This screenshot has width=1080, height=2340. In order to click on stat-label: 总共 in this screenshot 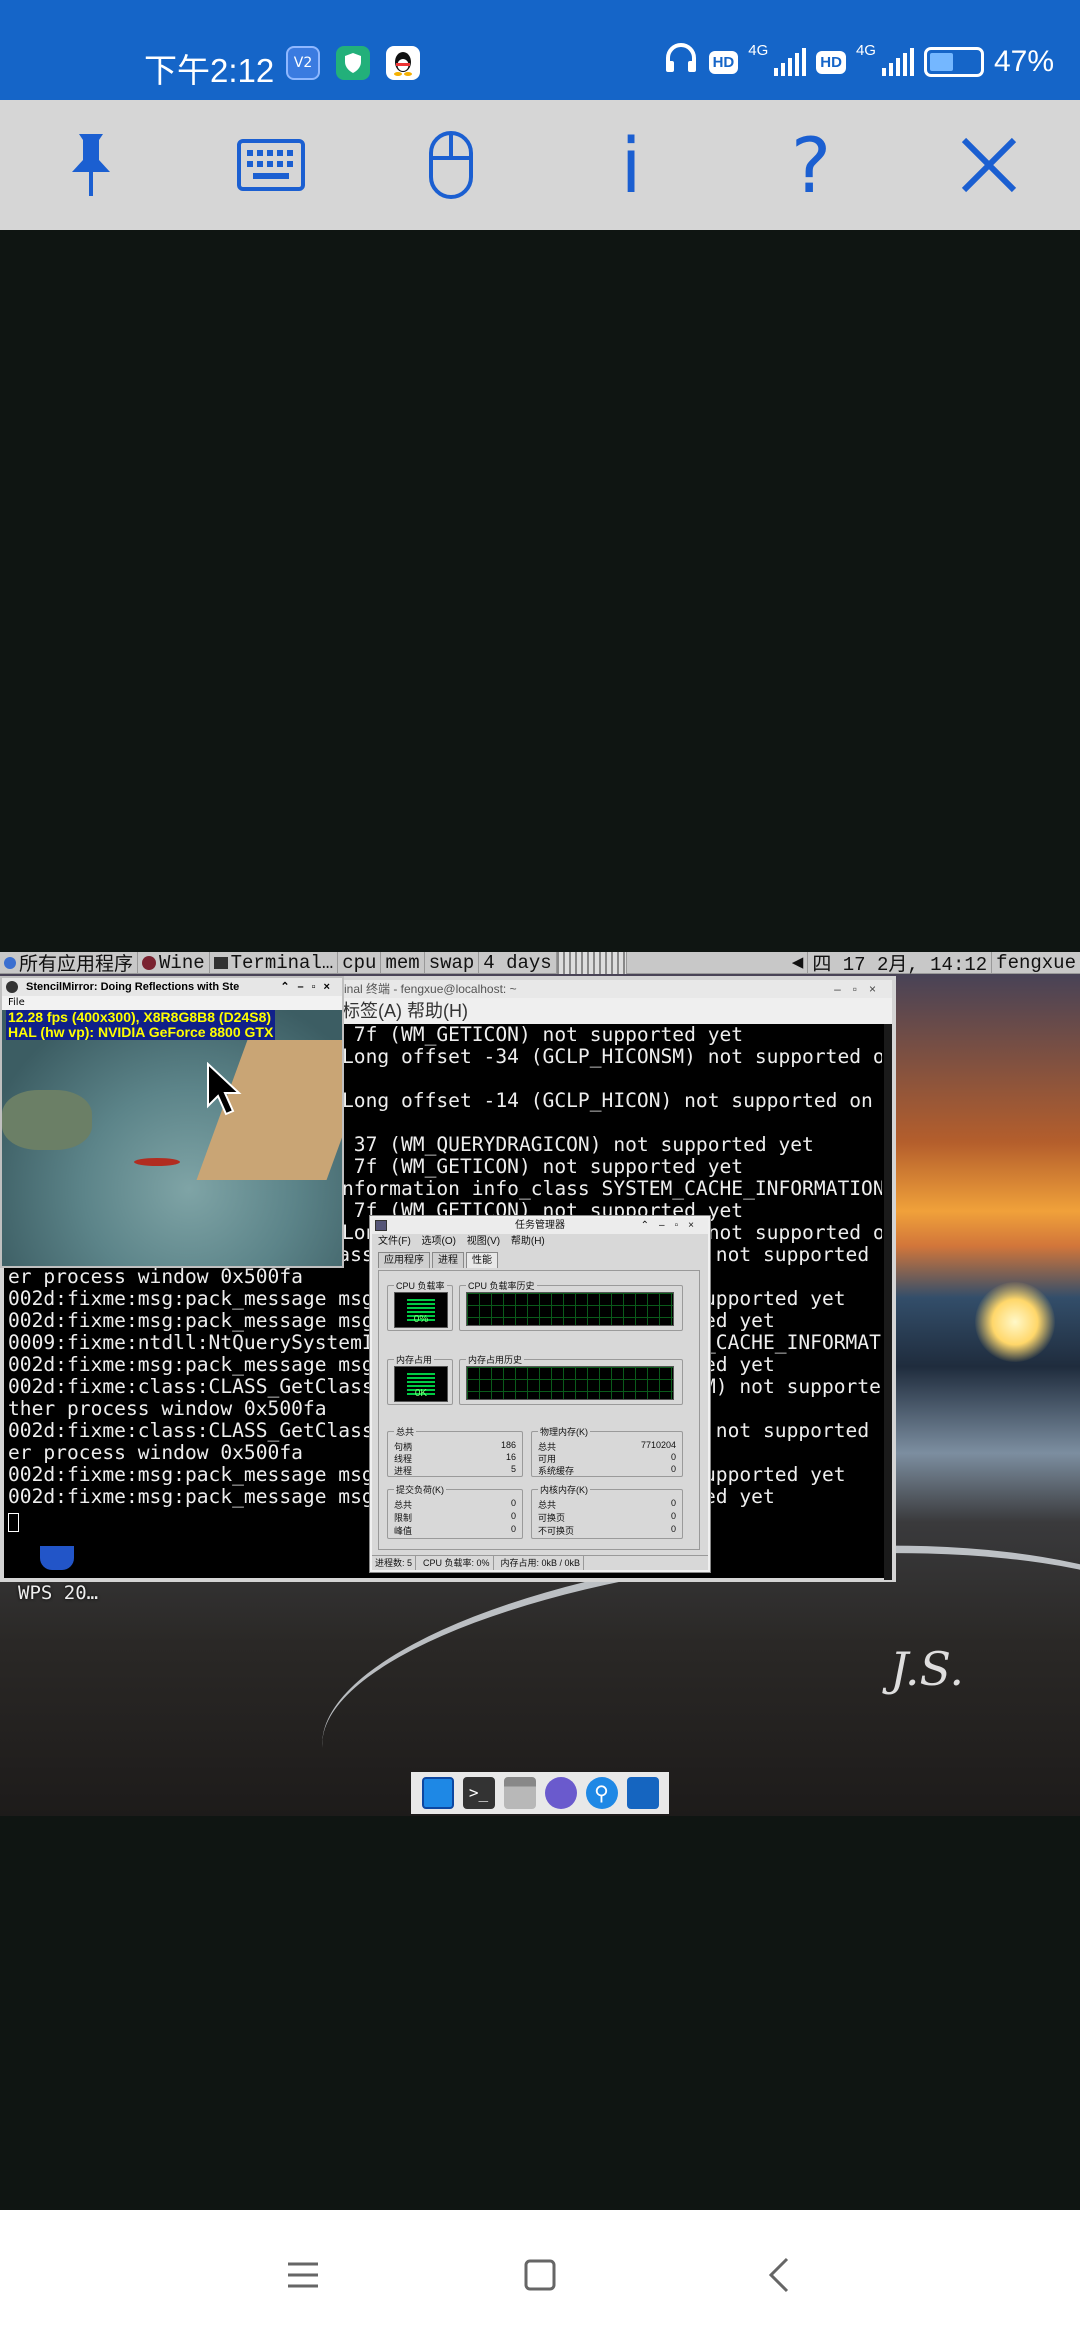, I will do `click(547, 1505)`.